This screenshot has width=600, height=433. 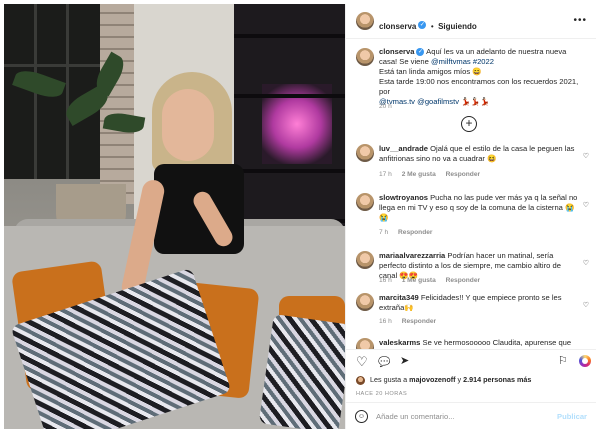 What do you see at coordinates (471, 360) in the screenshot?
I see `post-actions: ♡ 💬 ➤ ⚐` at bounding box center [471, 360].